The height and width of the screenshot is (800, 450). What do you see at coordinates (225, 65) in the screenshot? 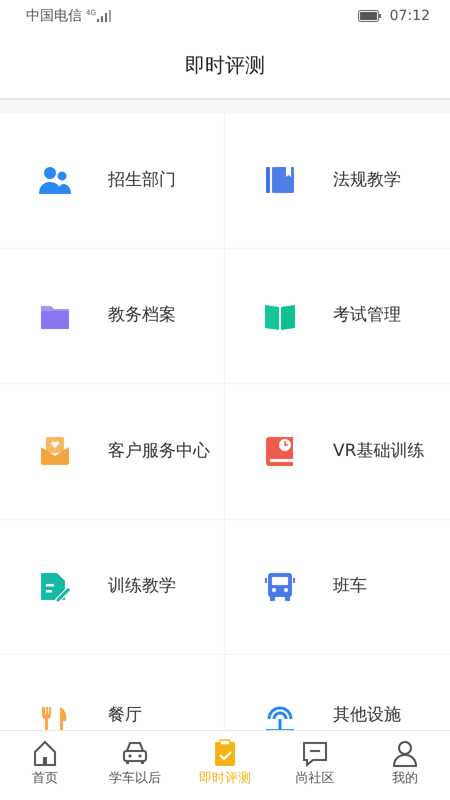
I see `page-title: 即时评测` at bounding box center [225, 65].